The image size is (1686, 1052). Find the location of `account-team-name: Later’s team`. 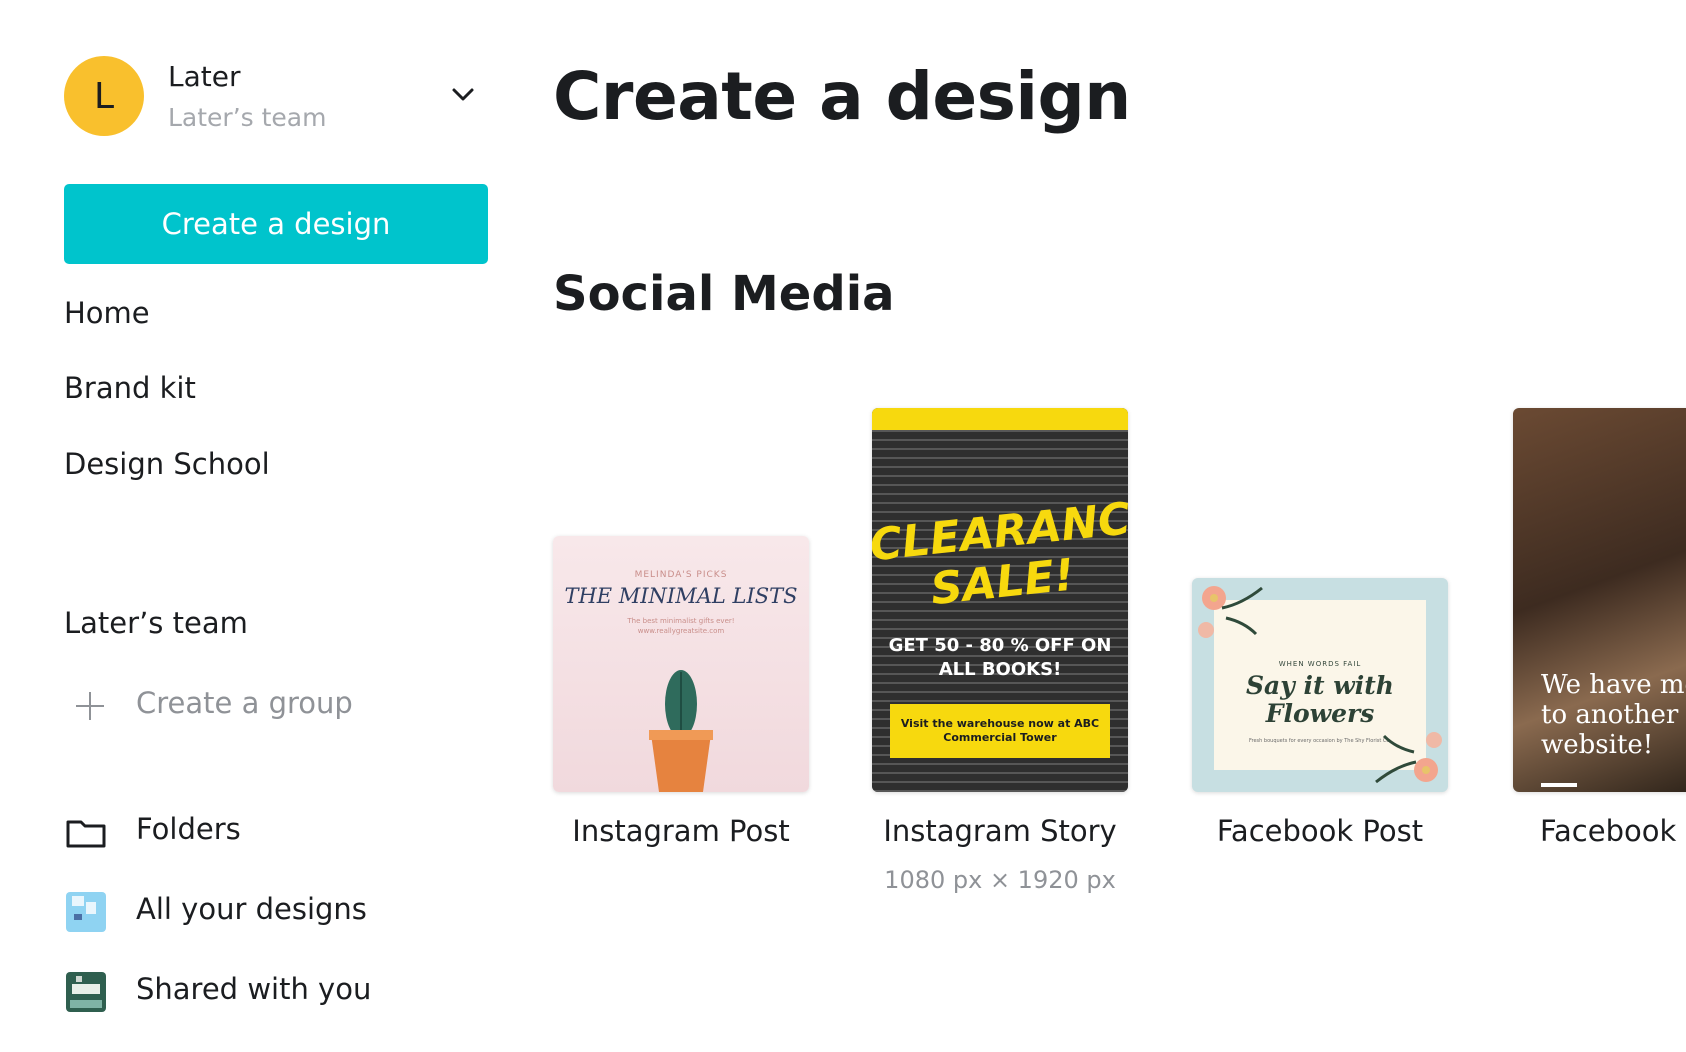

account-team-name: Later’s team is located at coordinates (247, 117).